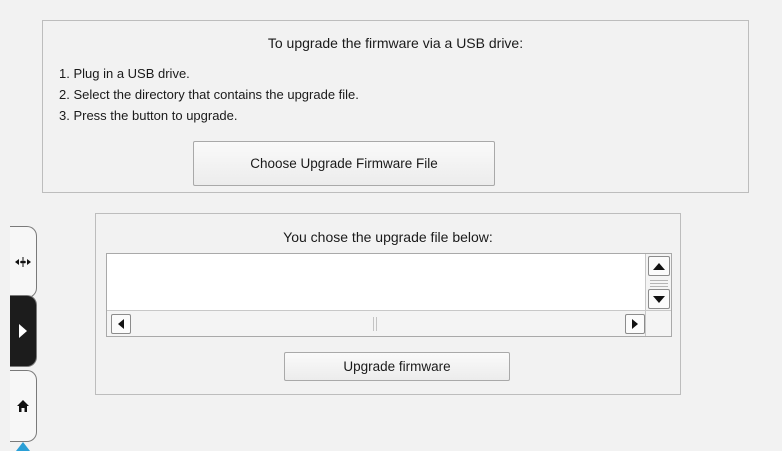  Describe the element at coordinates (148, 115) in the screenshot. I see `step-3: 3. Press the button to upgrade.` at that location.